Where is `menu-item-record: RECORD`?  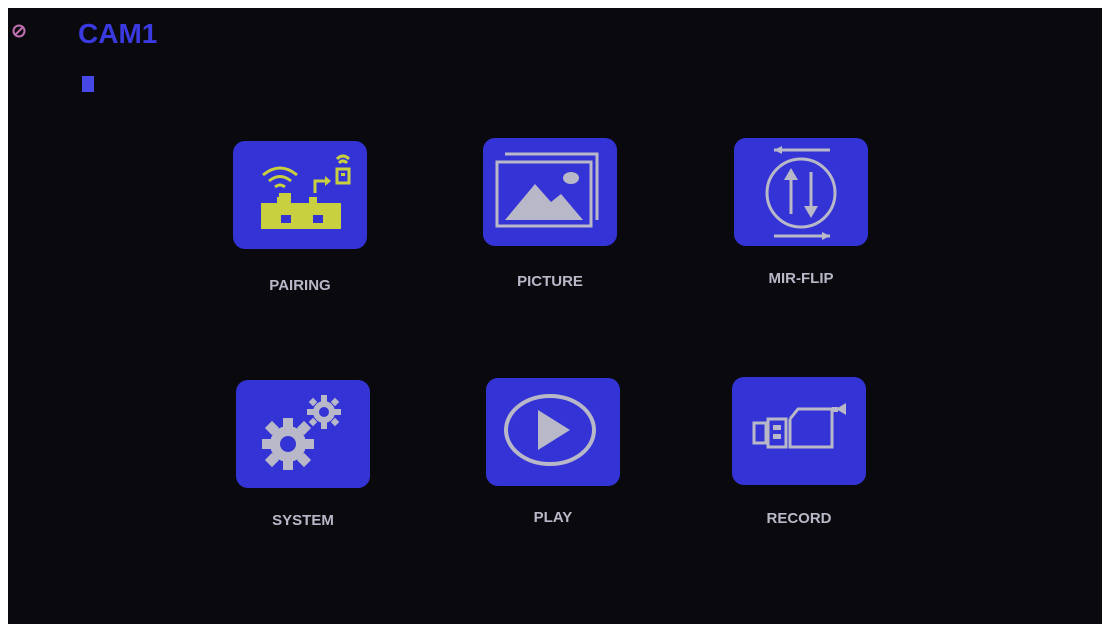 menu-item-record: RECORD is located at coordinates (807, 457).